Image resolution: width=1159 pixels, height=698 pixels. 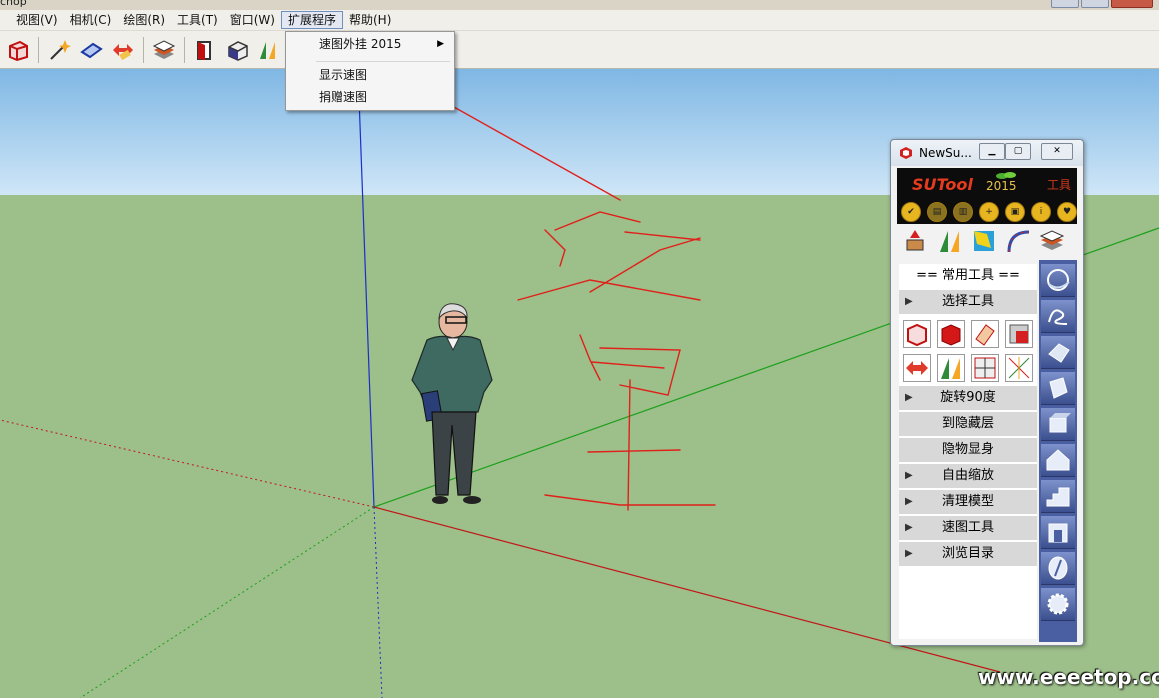 I want to click on section-unhide-objects: 隐物显身, so click(x=968, y=450).